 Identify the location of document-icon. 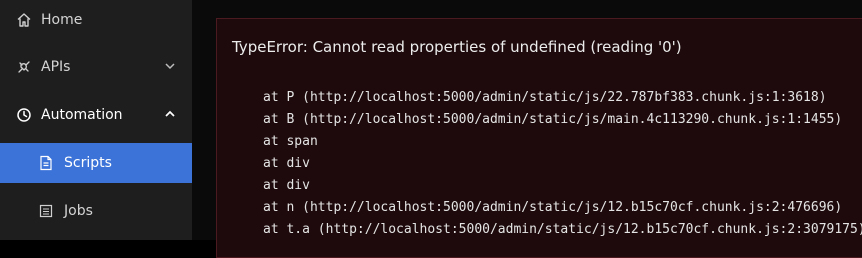
(46, 163).